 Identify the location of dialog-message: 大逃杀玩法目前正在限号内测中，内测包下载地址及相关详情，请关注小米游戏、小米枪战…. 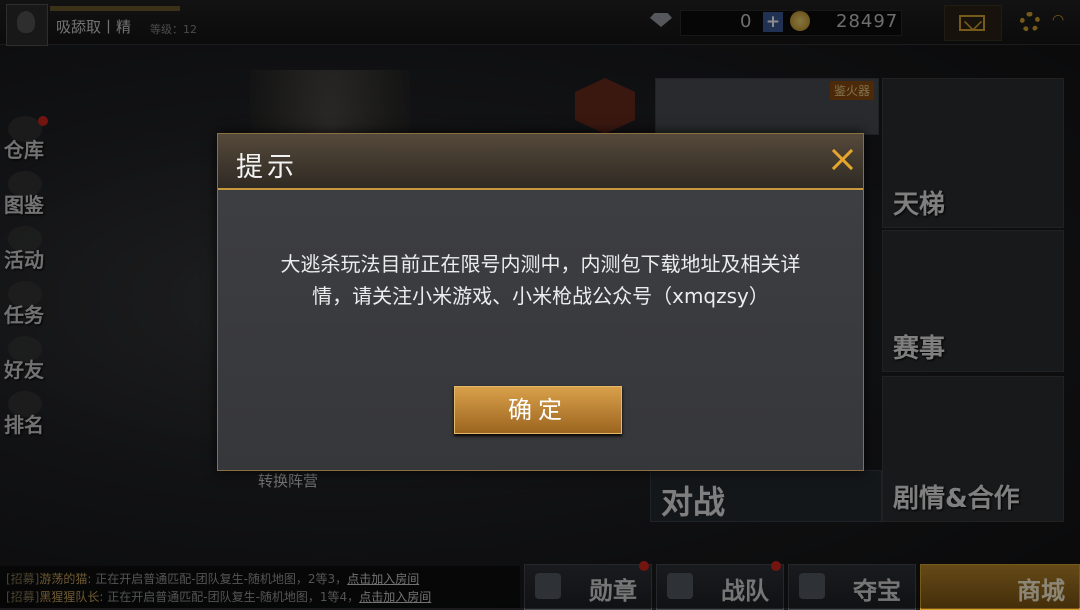
(540, 280).